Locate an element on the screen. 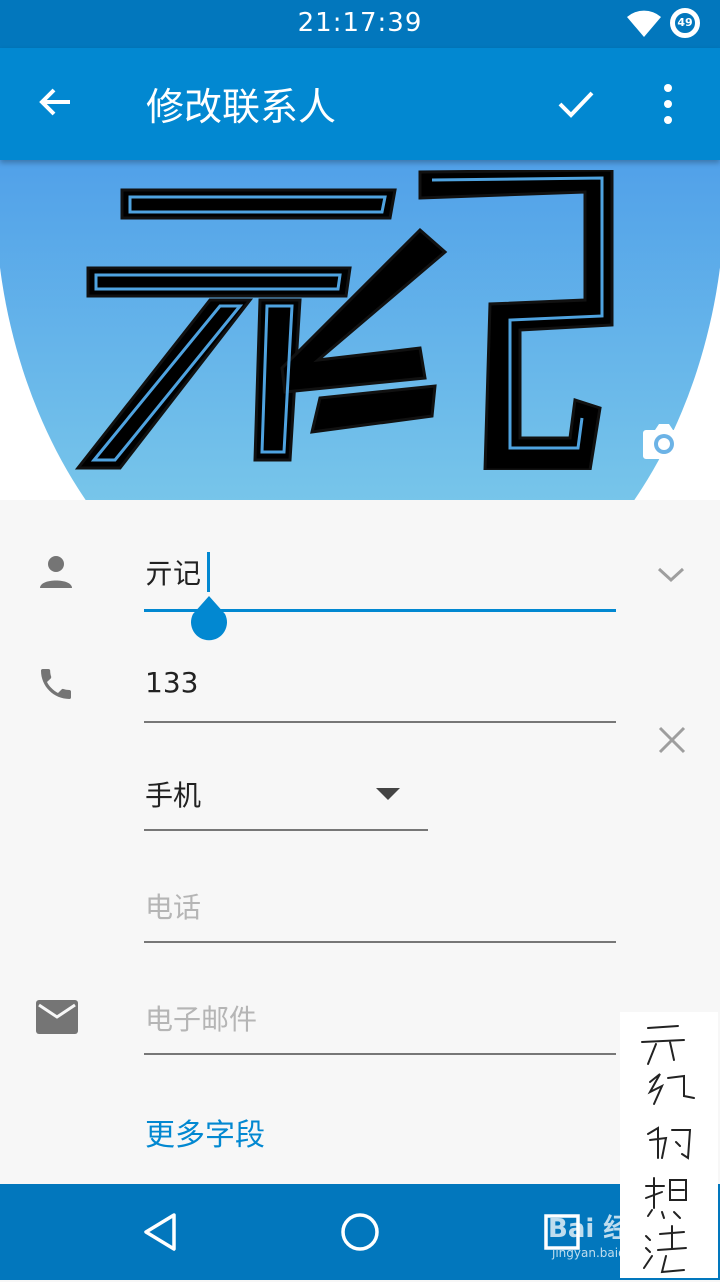  phone-input: 133 is located at coordinates (171, 682).